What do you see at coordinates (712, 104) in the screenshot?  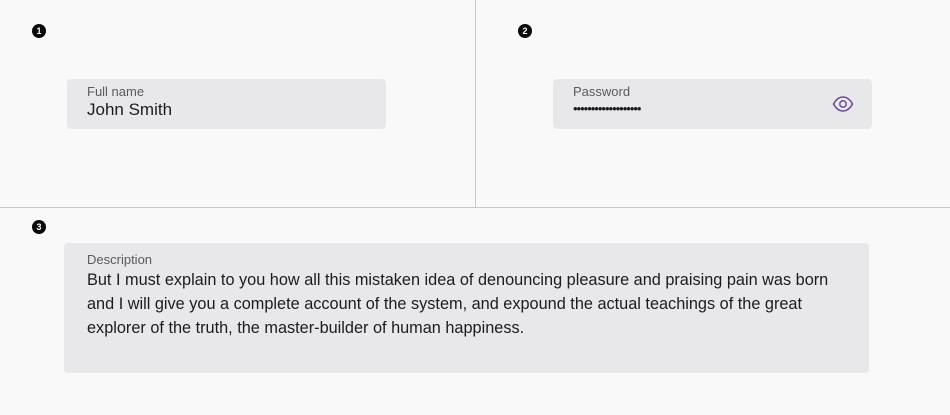 I see `password-field: Password •••••••••••••••••••` at bounding box center [712, 104].